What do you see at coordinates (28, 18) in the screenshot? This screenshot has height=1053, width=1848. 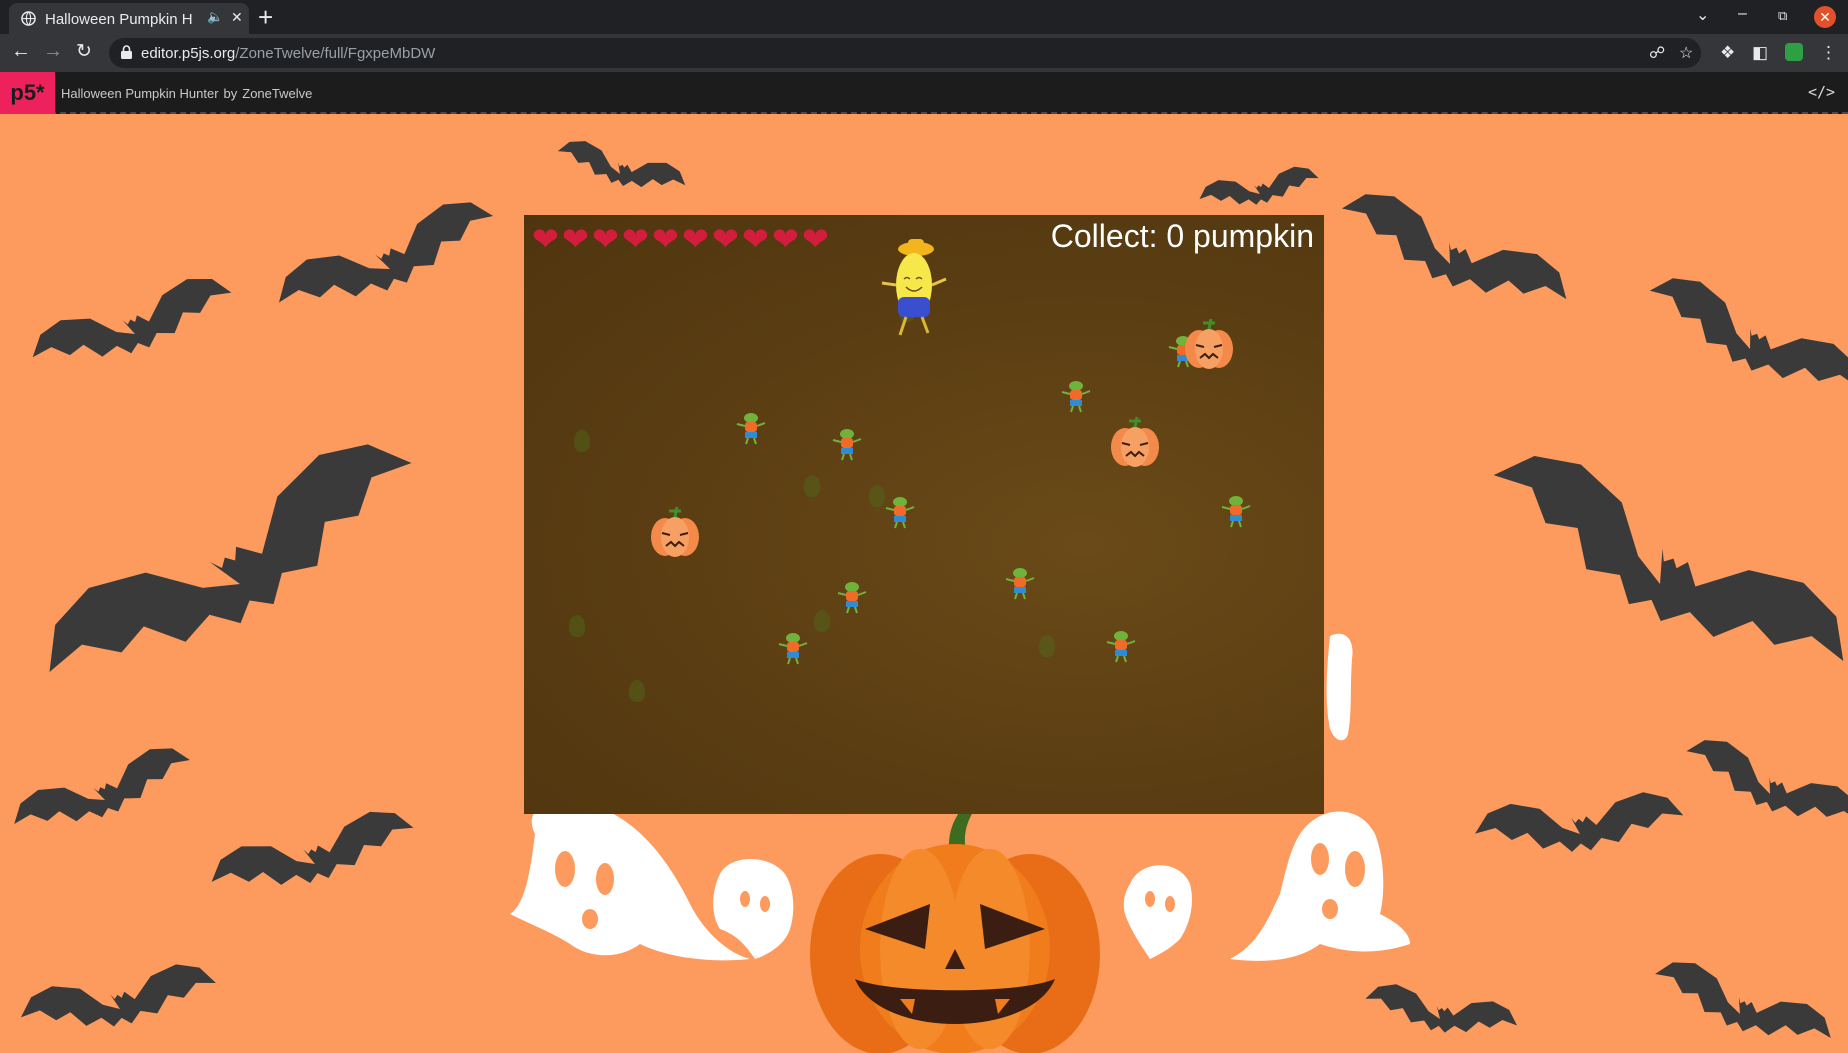 I see `globe-icon` at bounding box center [28, 18].